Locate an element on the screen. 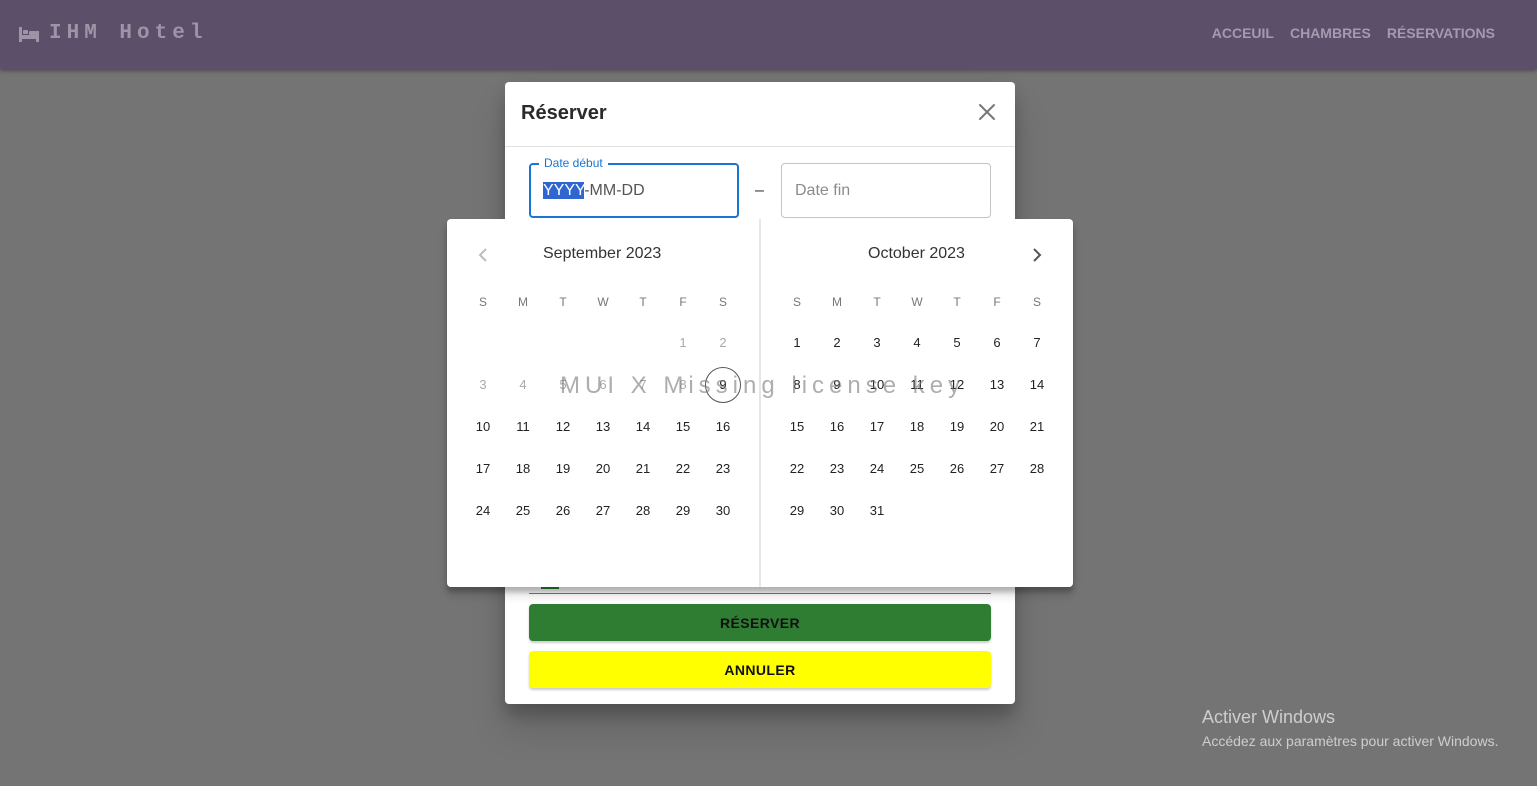  weekday-header: F is located at coordinates (997, 302).